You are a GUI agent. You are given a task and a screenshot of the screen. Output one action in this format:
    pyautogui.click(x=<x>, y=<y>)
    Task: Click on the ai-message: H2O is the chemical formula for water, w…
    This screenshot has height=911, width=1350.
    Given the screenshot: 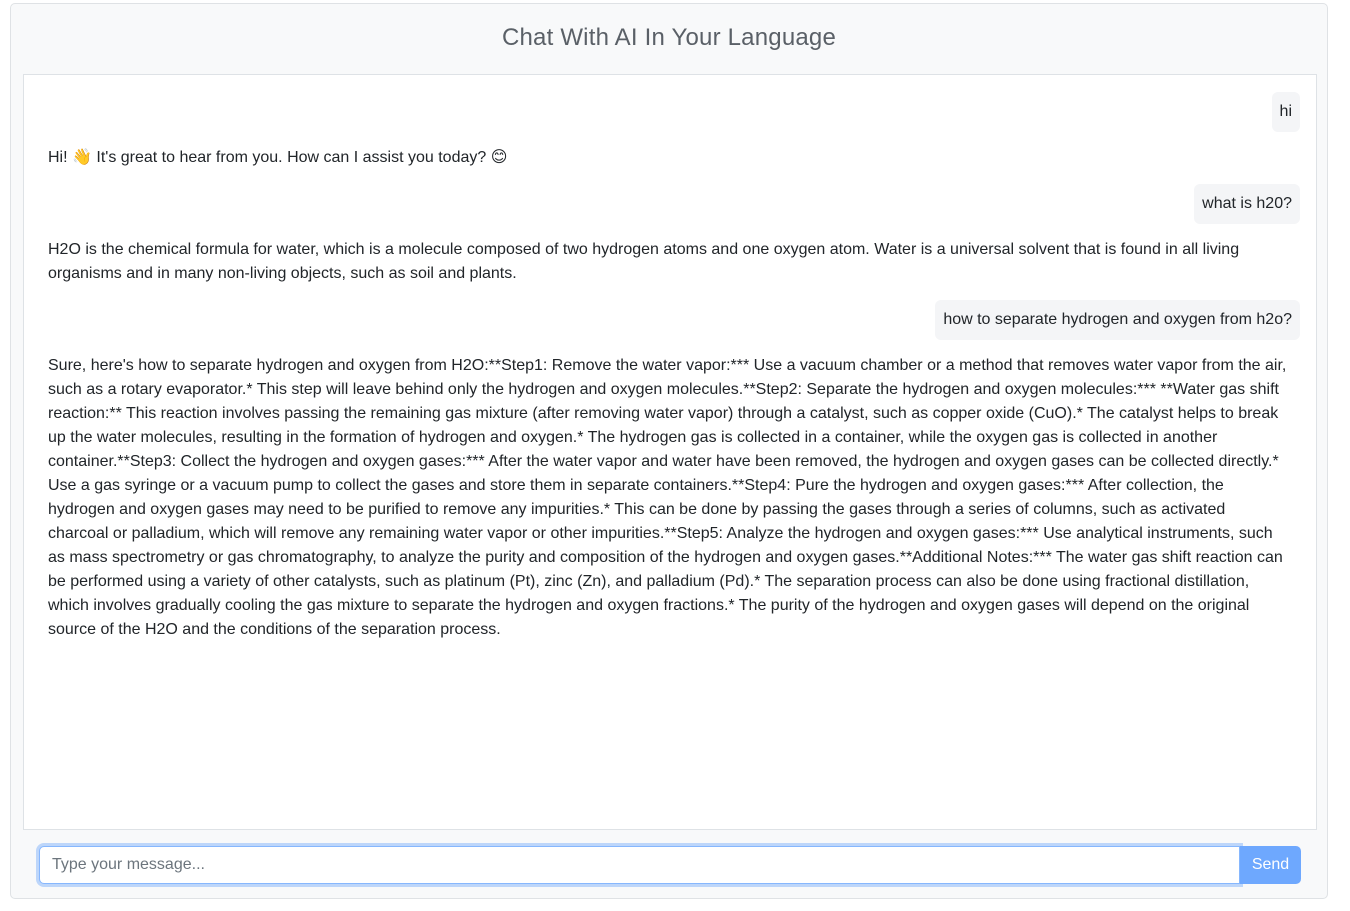 What is the action you would take?
    pyautogui.click(x=644, y=261)
    